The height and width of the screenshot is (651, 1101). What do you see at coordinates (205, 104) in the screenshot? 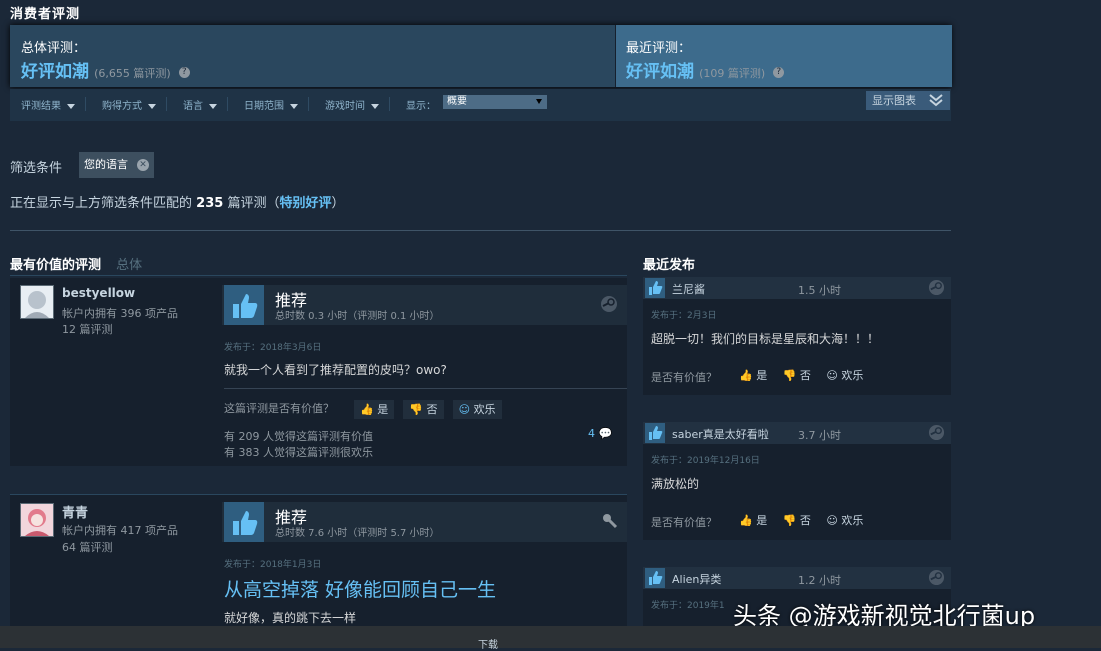
I see `filter-language: 语言` at bounding box center [205, 104].